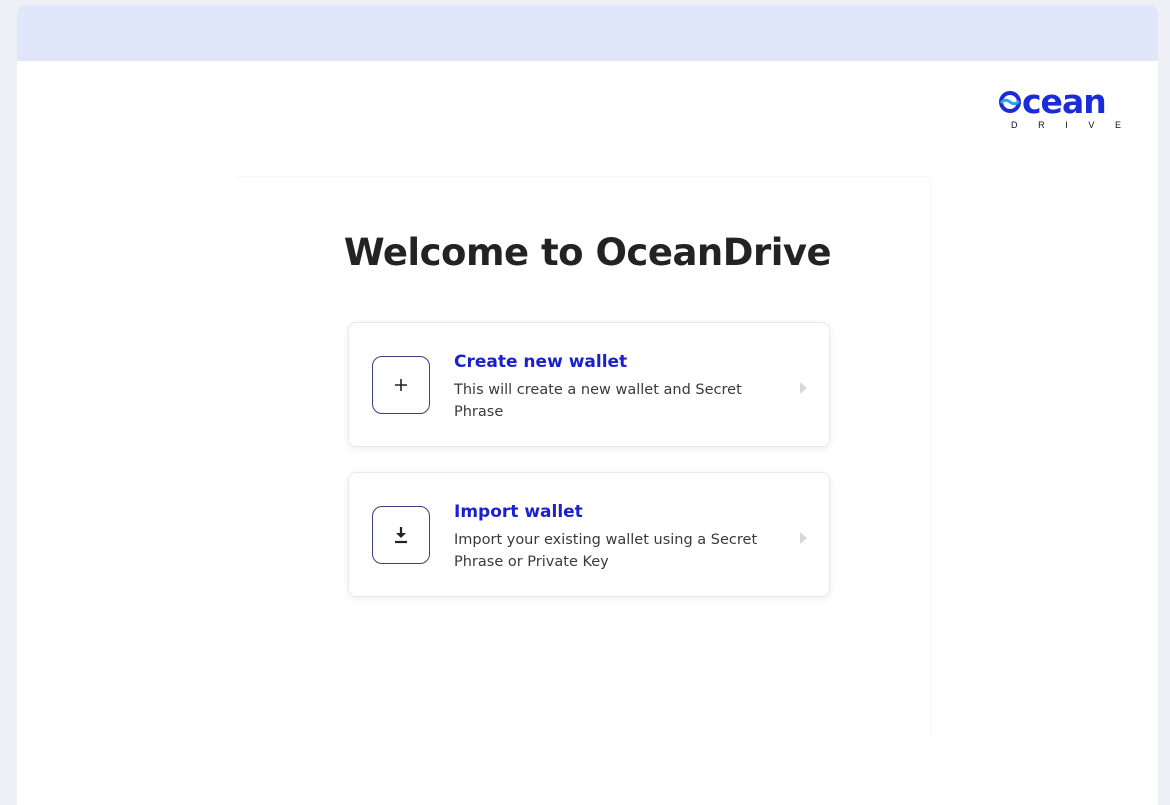 This screenshot has height=805, width=1170. I want to click on oceandrive-logo: cean D R I V E, so click(1061, 108).